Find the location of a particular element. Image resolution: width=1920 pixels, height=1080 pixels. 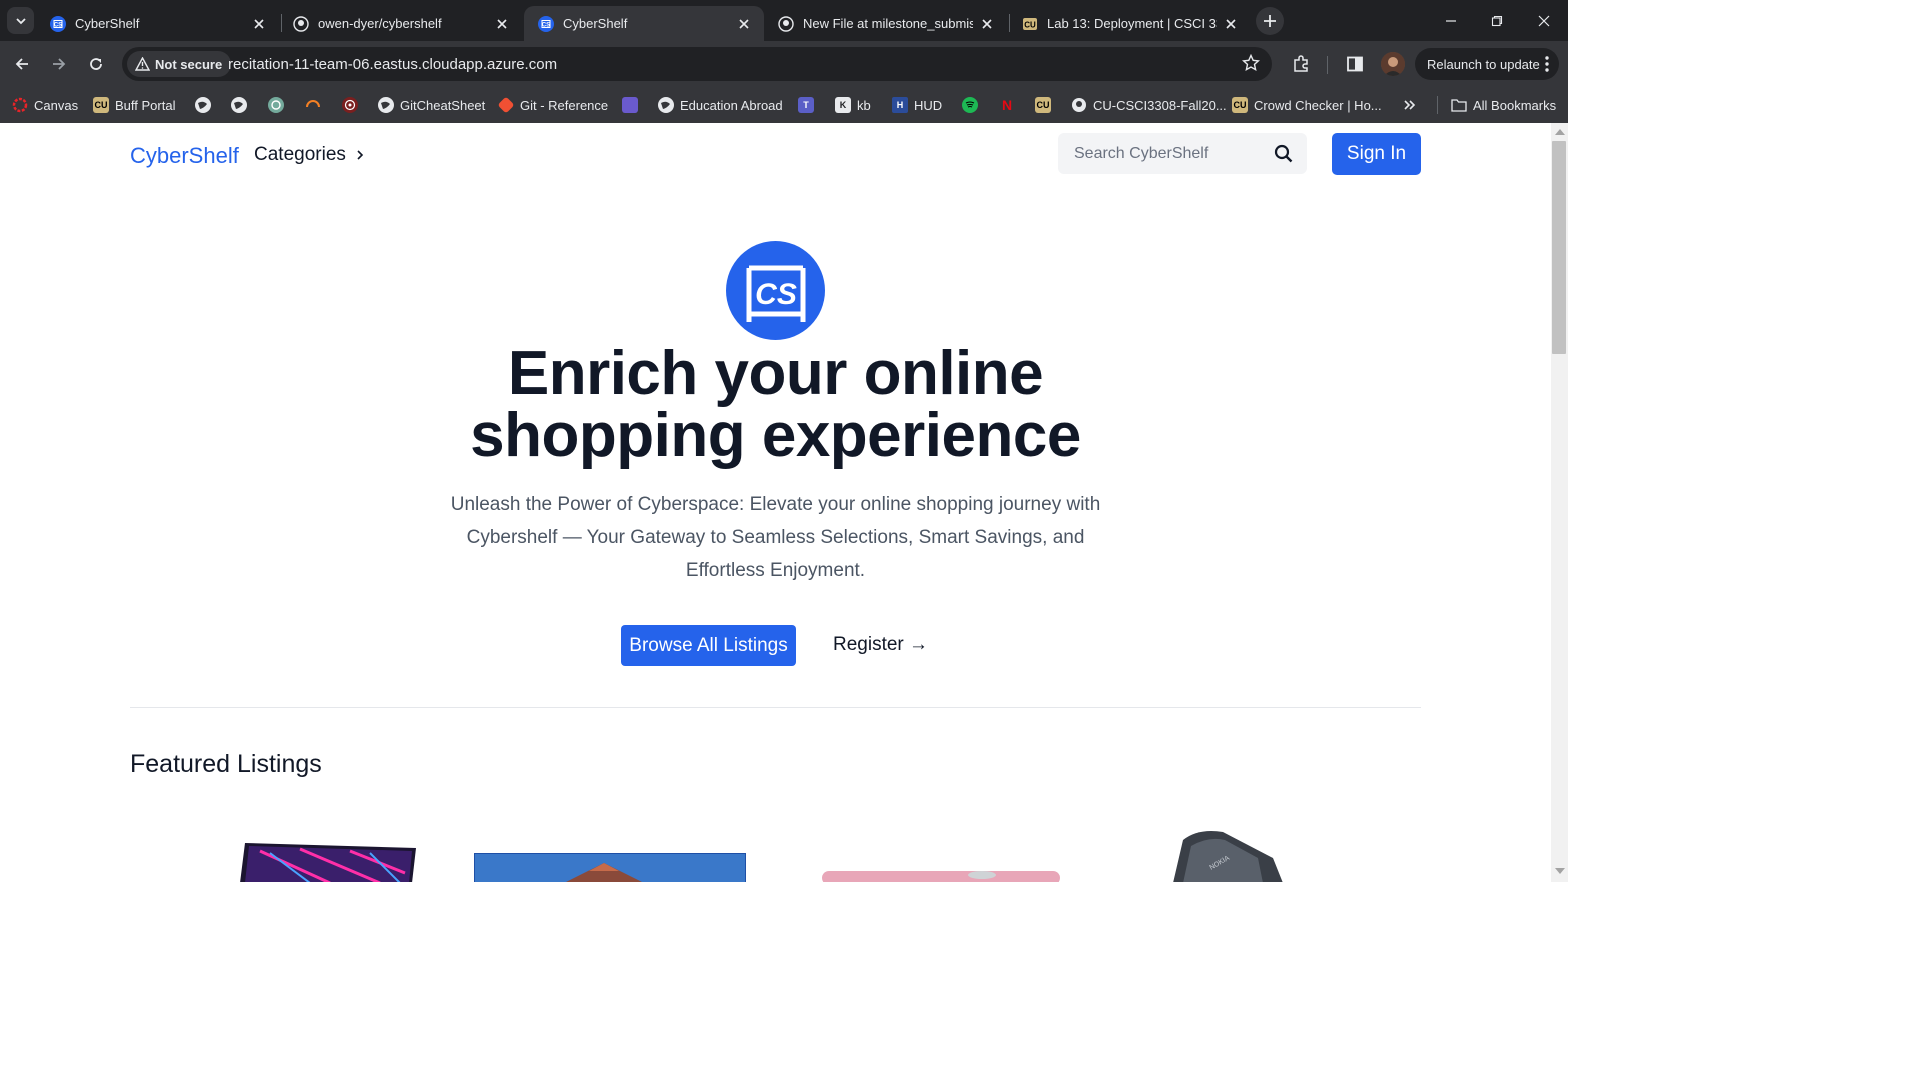

featured-listings-heading: Featured Listings is located at coordinates (226, 764).